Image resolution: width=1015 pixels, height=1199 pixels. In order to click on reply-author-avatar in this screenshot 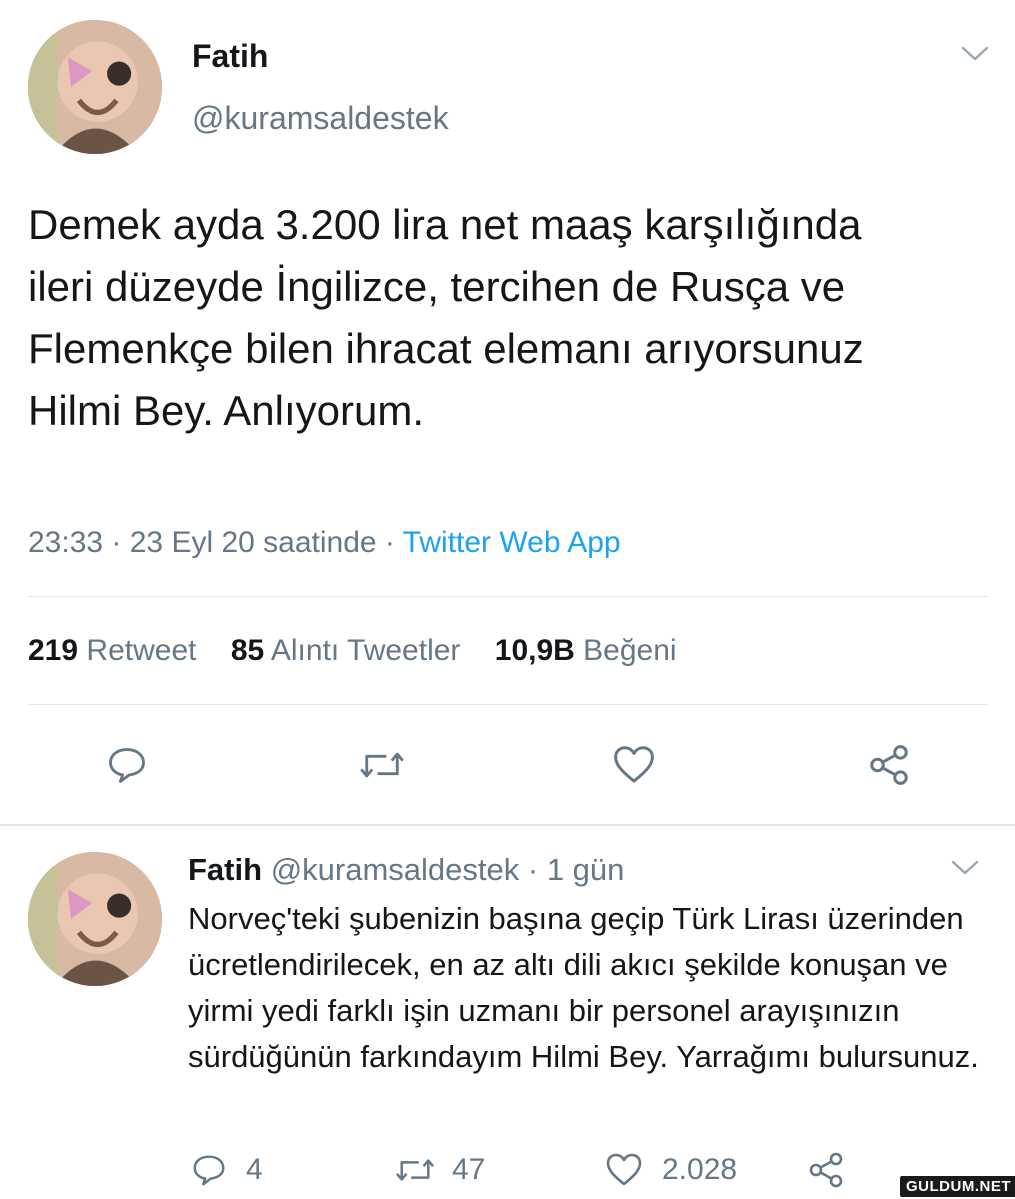, I will do `click(95, 919)`.